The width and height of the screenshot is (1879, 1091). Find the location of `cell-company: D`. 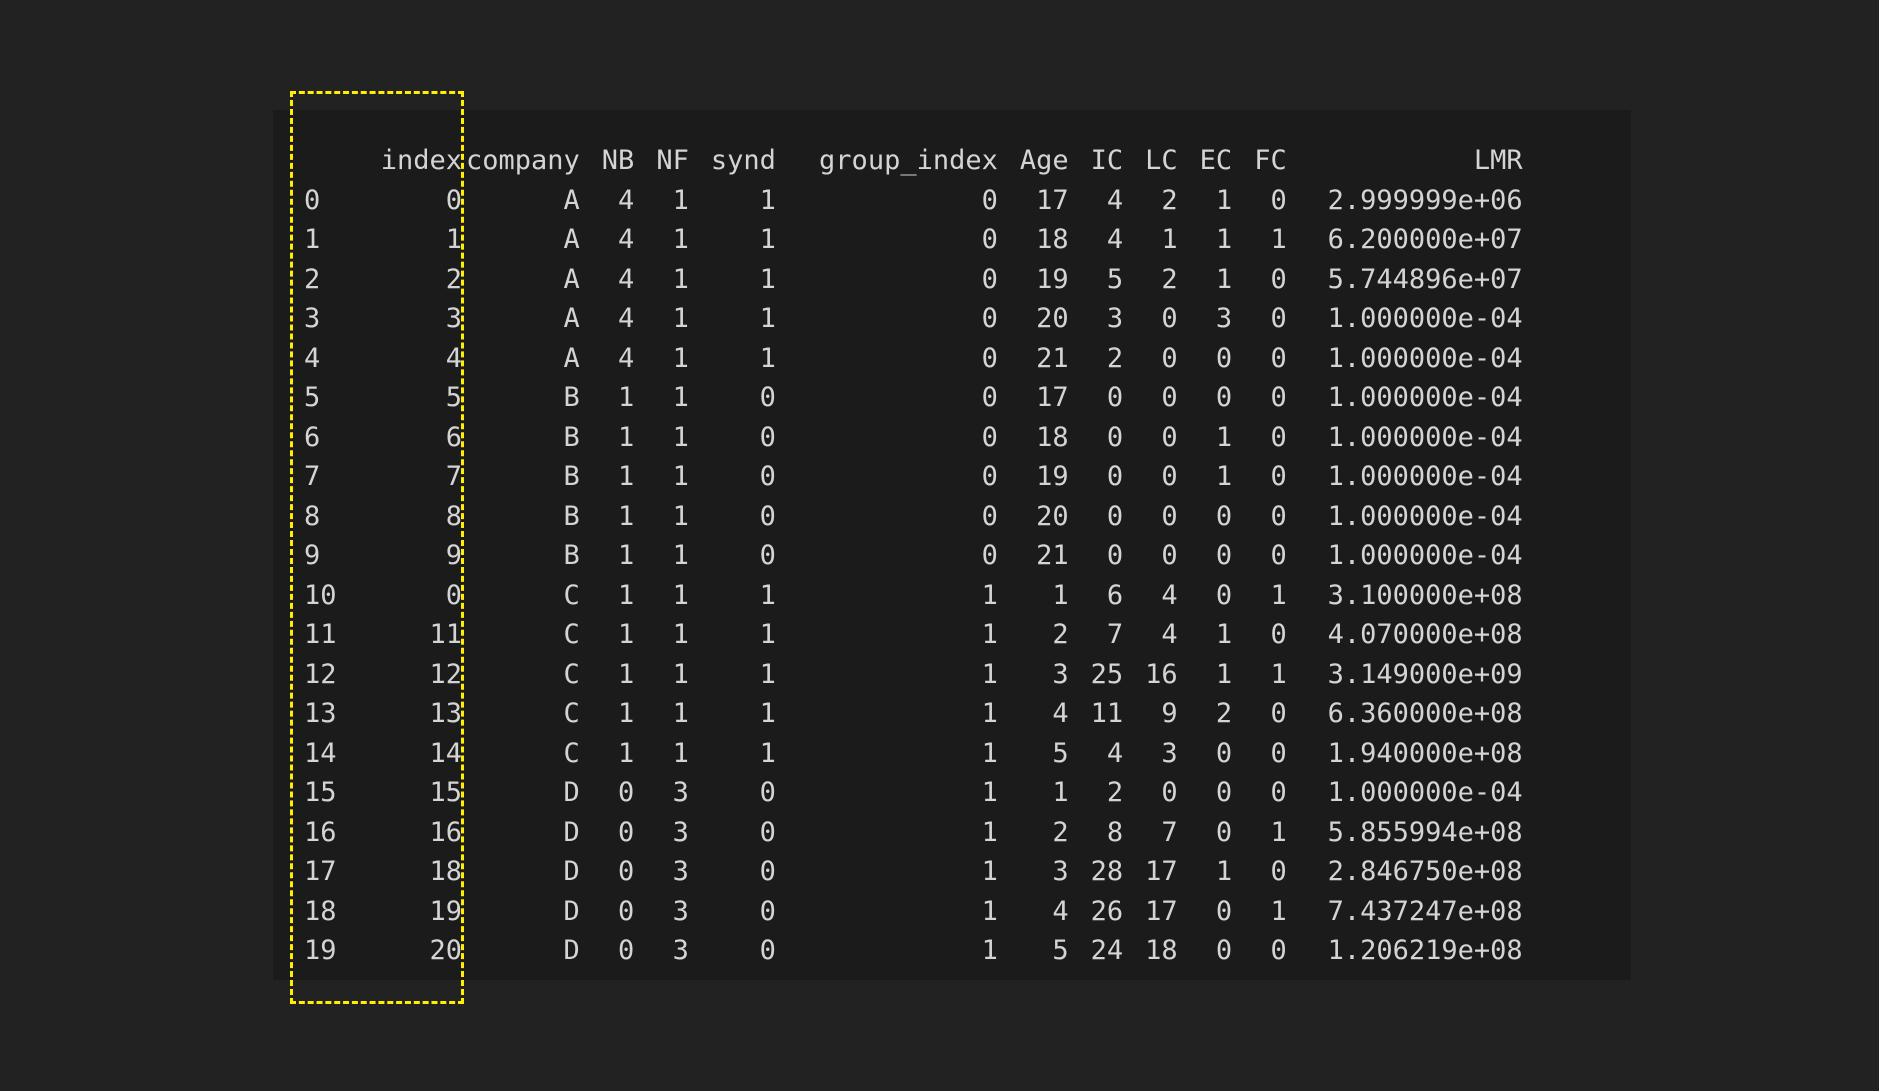

cell-company: D is located at coordinates (571, 951).